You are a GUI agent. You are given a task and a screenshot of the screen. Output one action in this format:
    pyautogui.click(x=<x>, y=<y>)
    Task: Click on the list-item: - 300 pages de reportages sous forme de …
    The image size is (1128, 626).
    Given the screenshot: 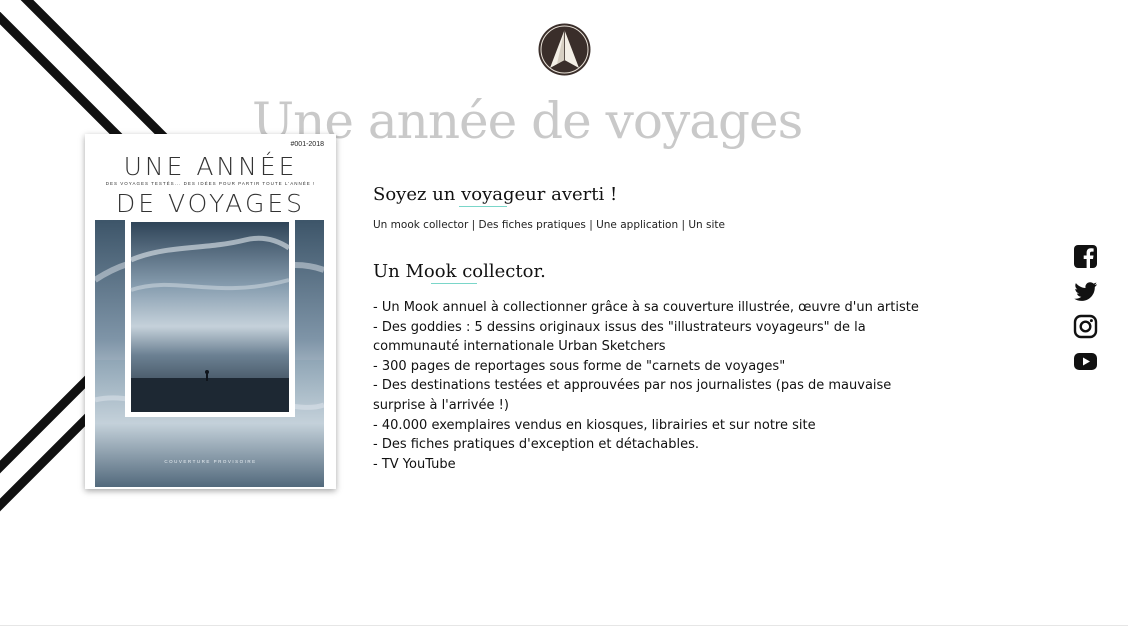 What is the action you would take?
    pyautogui.click(x=579, y=366)
    